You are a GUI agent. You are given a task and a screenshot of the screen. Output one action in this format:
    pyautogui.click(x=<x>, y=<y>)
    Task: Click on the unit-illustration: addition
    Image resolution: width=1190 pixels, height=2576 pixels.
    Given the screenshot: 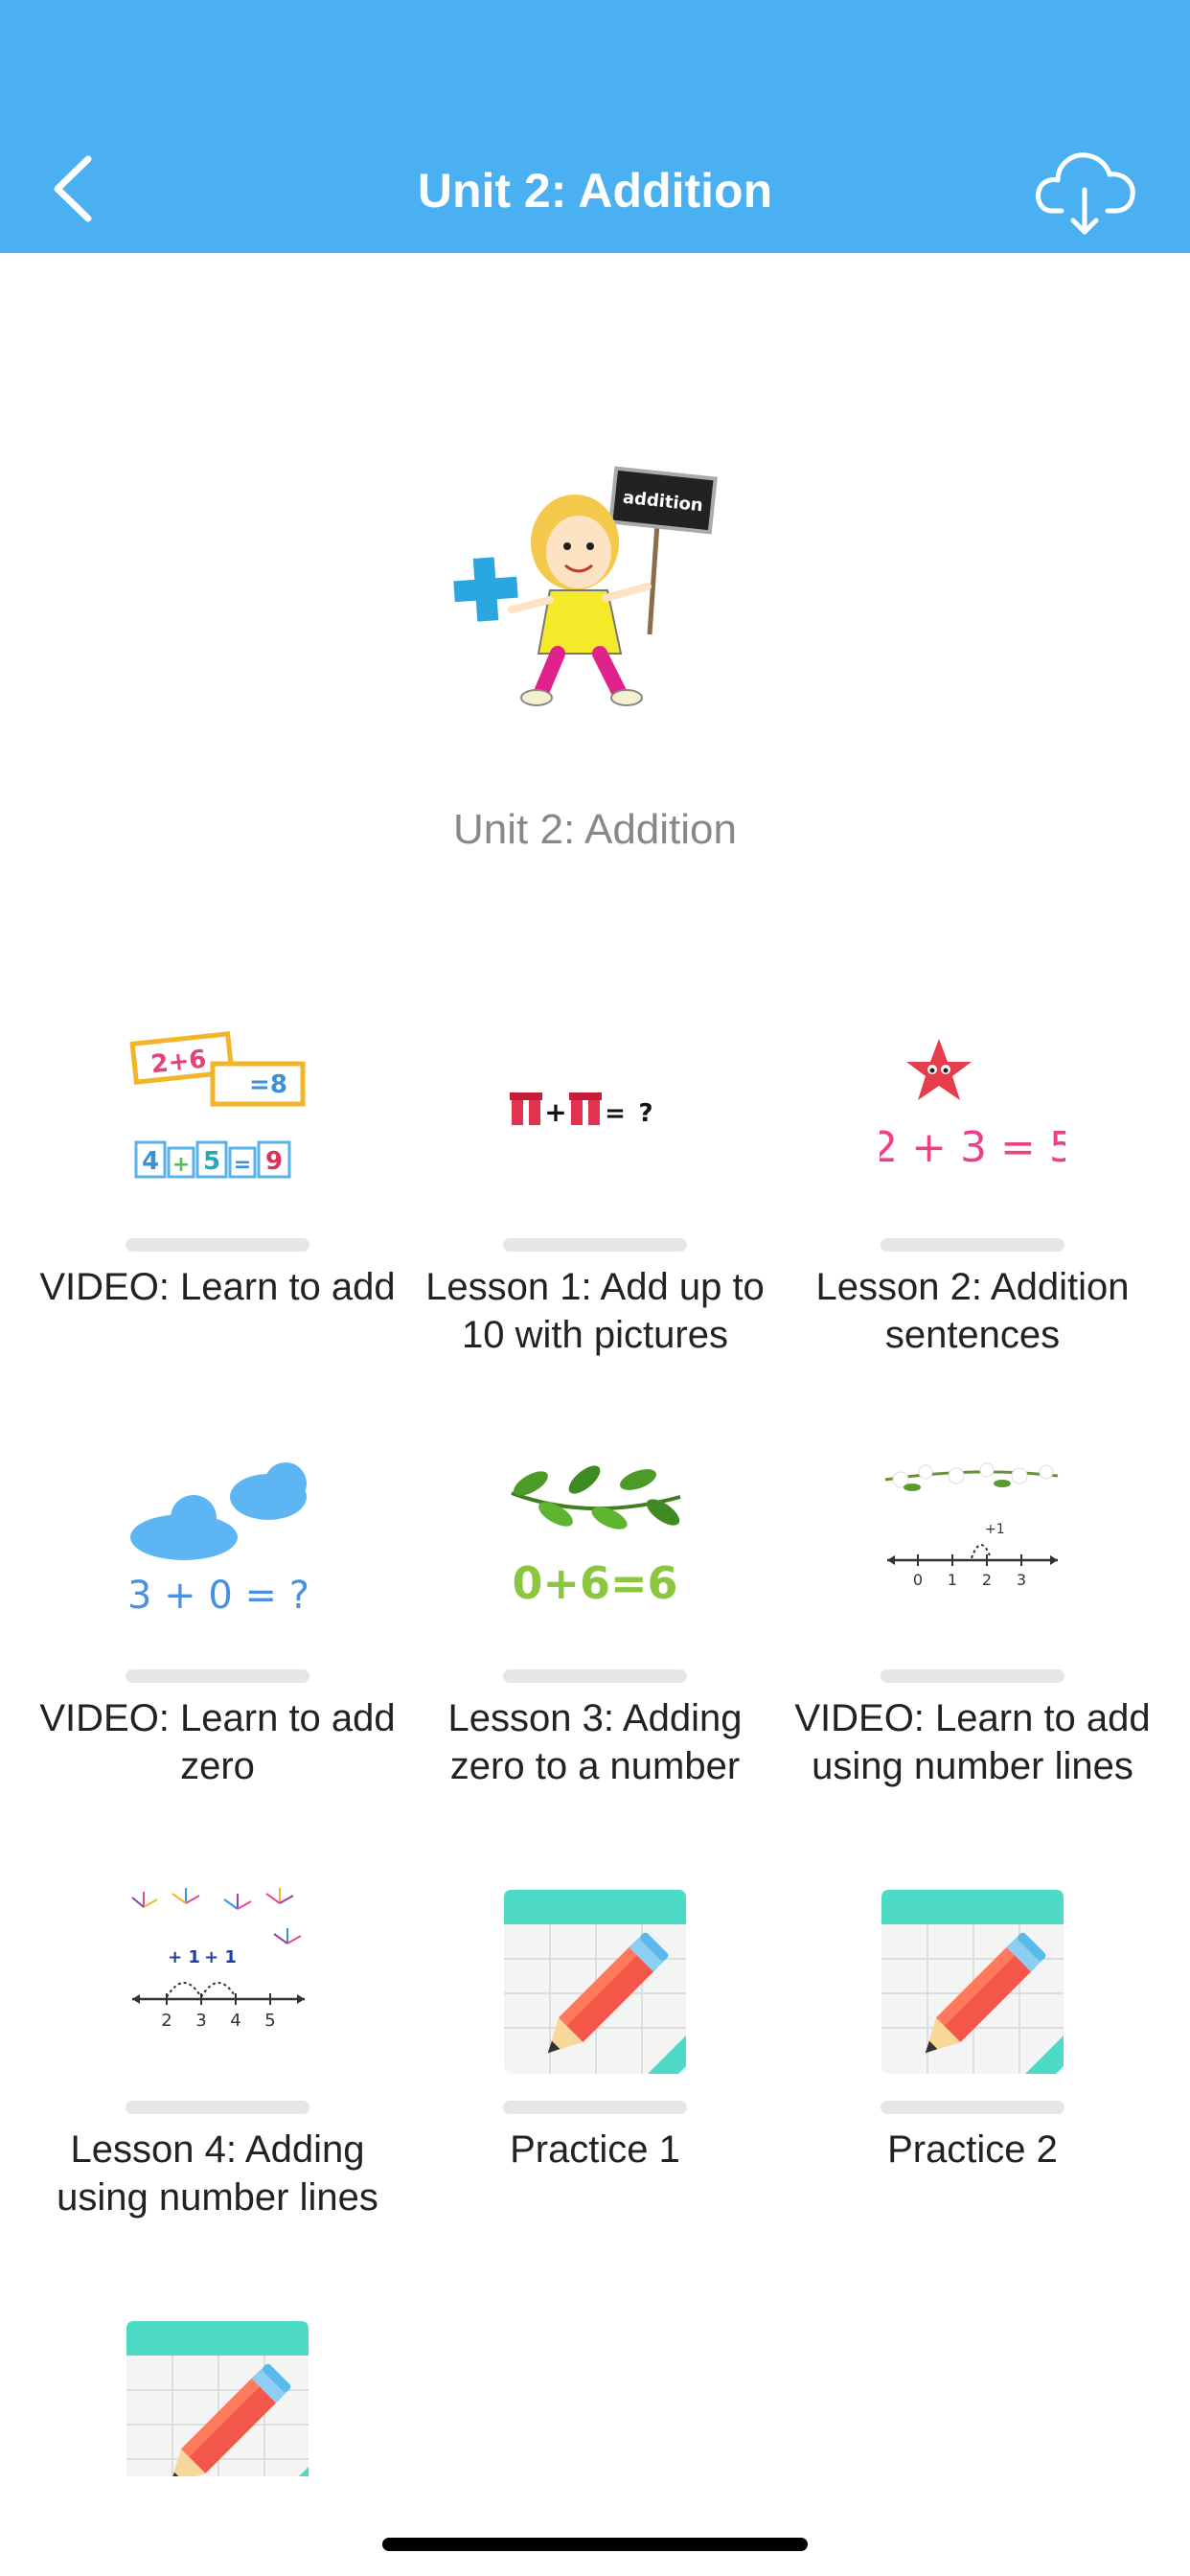 What is the action you would take?
    pyautogui.click(x=594, y=588)
    